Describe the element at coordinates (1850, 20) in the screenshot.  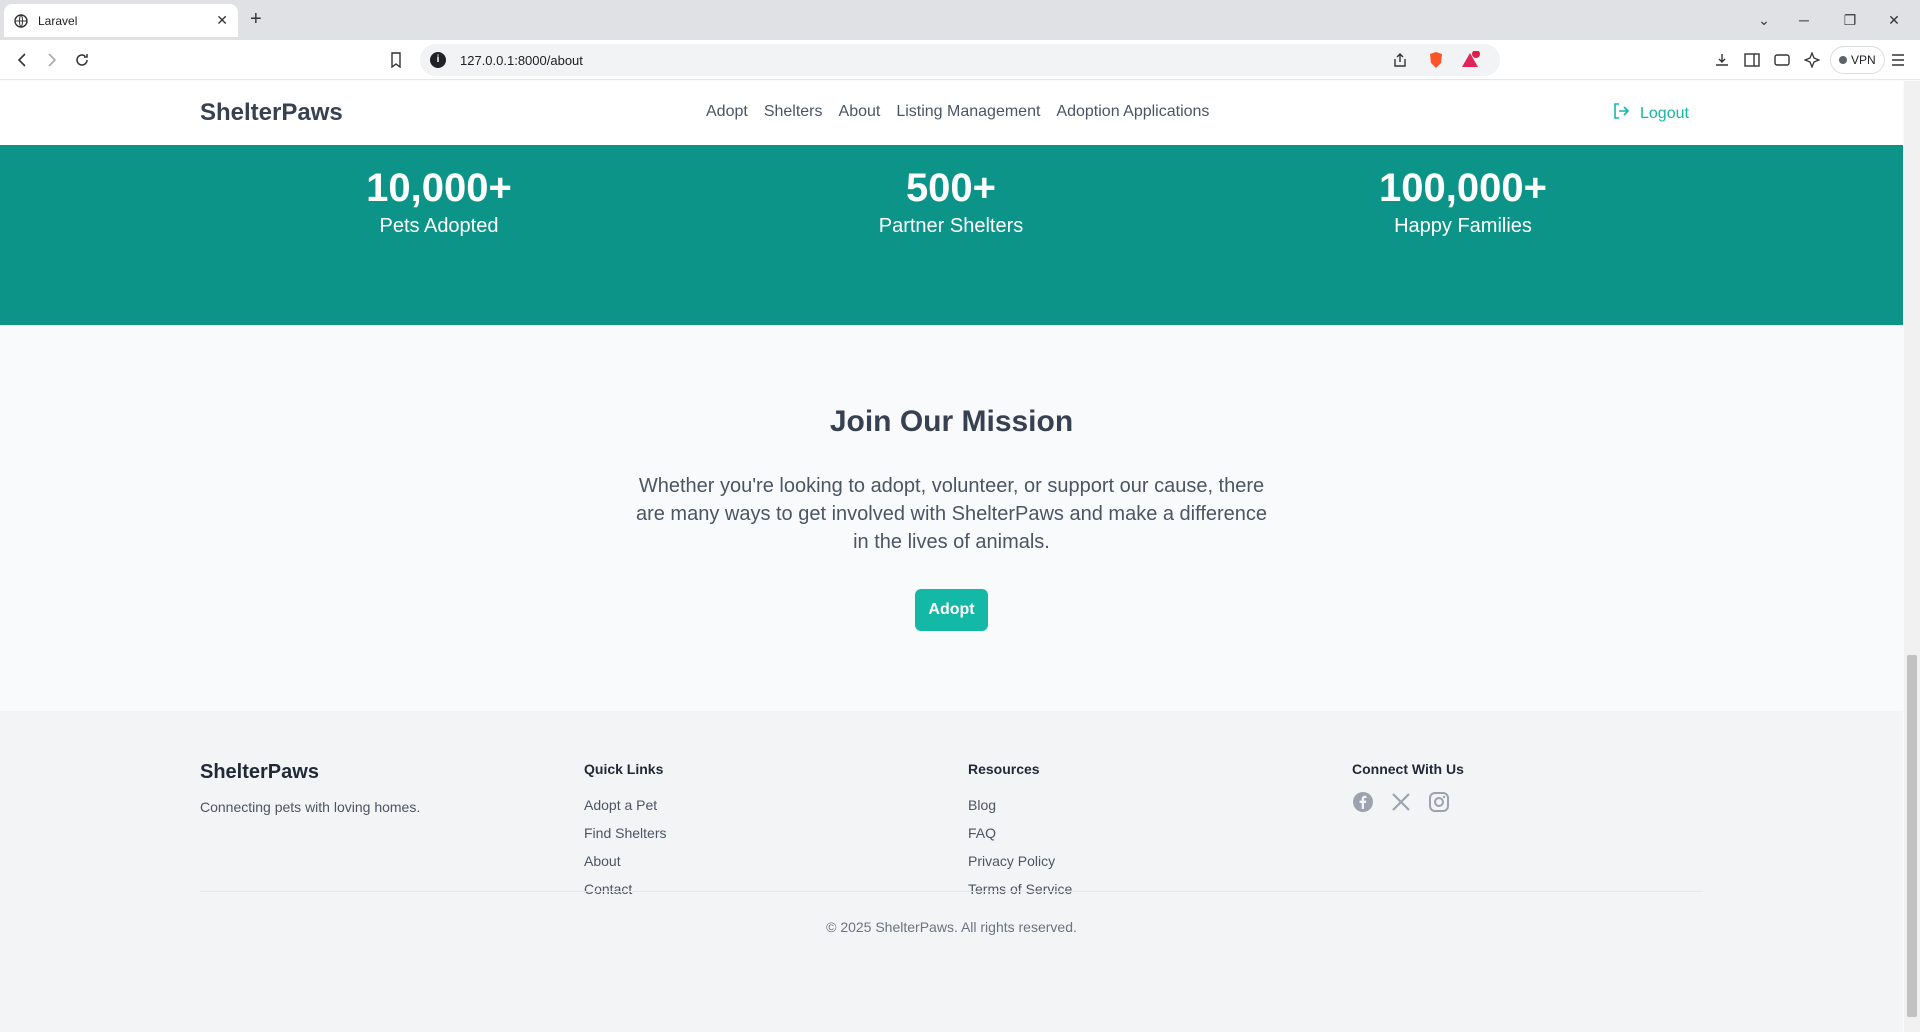
I see `restore-icon: ❐` at that location.